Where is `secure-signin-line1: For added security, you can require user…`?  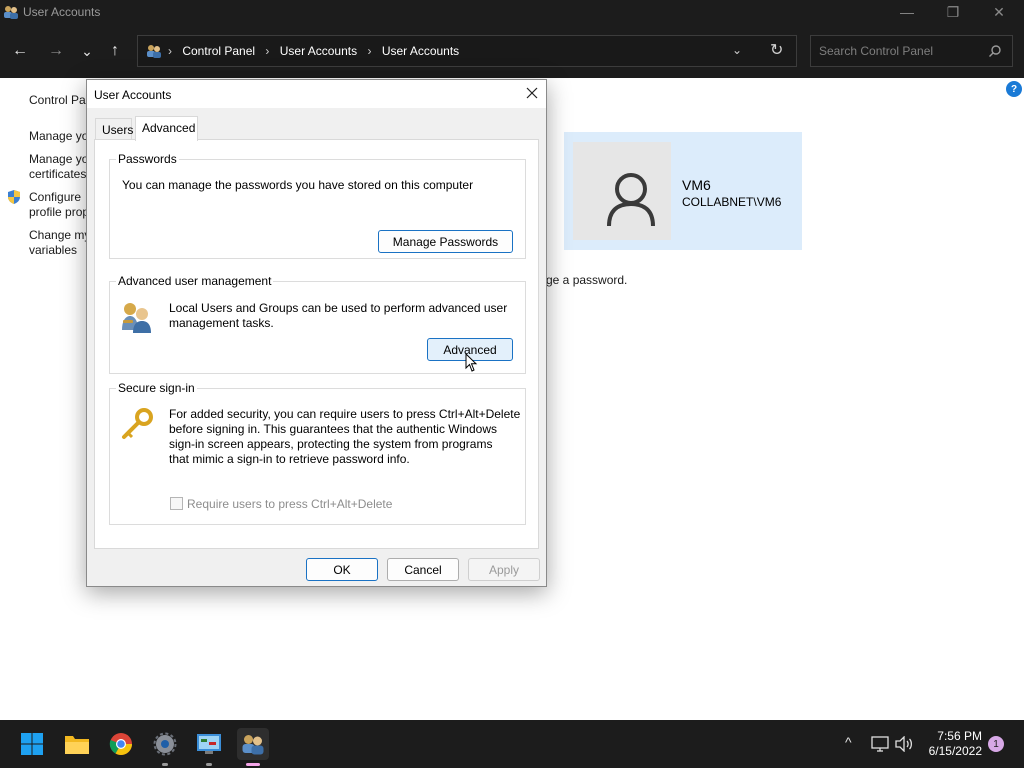
secure-signin-line1: For added security, you can require user… is located at coordinates (345, 414).